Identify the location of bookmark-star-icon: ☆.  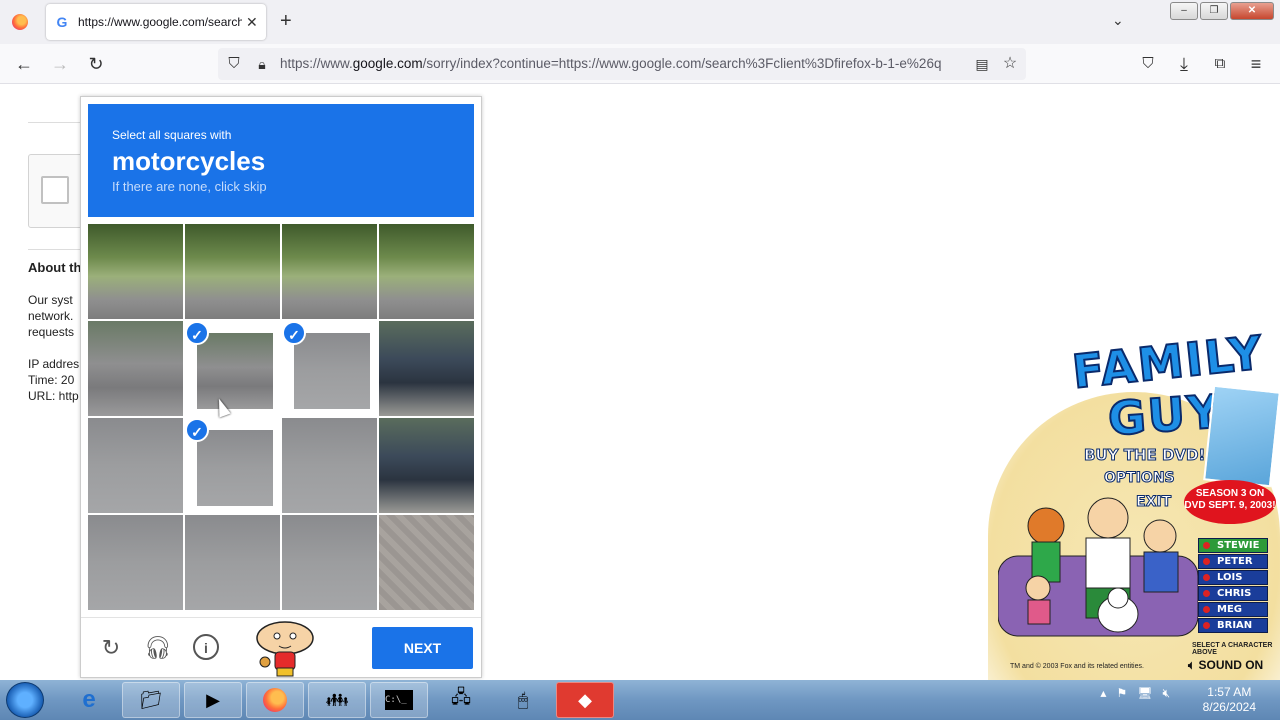
(1010, 64).